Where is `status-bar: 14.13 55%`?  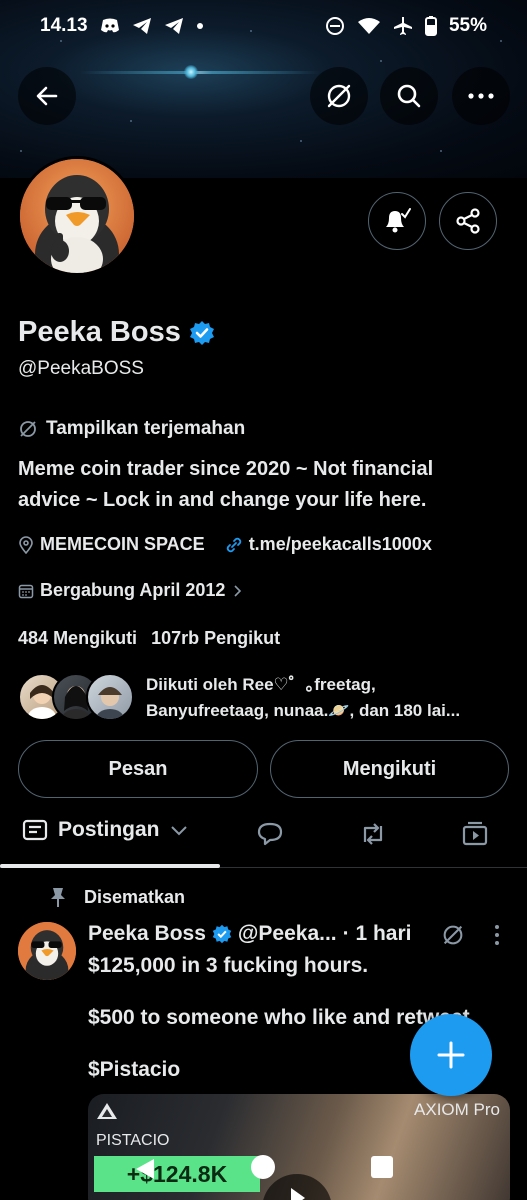 status-bar: 14.13 55% is located at coordinates (263, 26).